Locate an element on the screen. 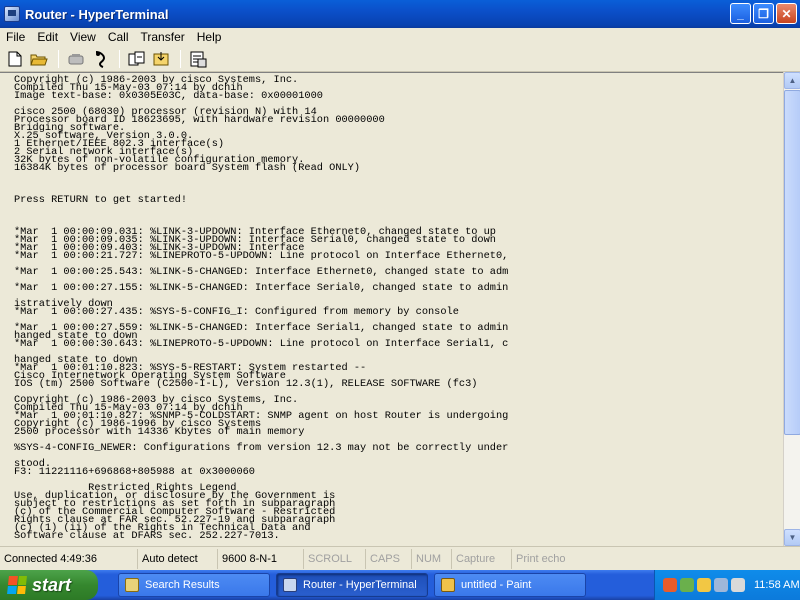  restore-icon: ❐ is located at coordinates (763, 13).